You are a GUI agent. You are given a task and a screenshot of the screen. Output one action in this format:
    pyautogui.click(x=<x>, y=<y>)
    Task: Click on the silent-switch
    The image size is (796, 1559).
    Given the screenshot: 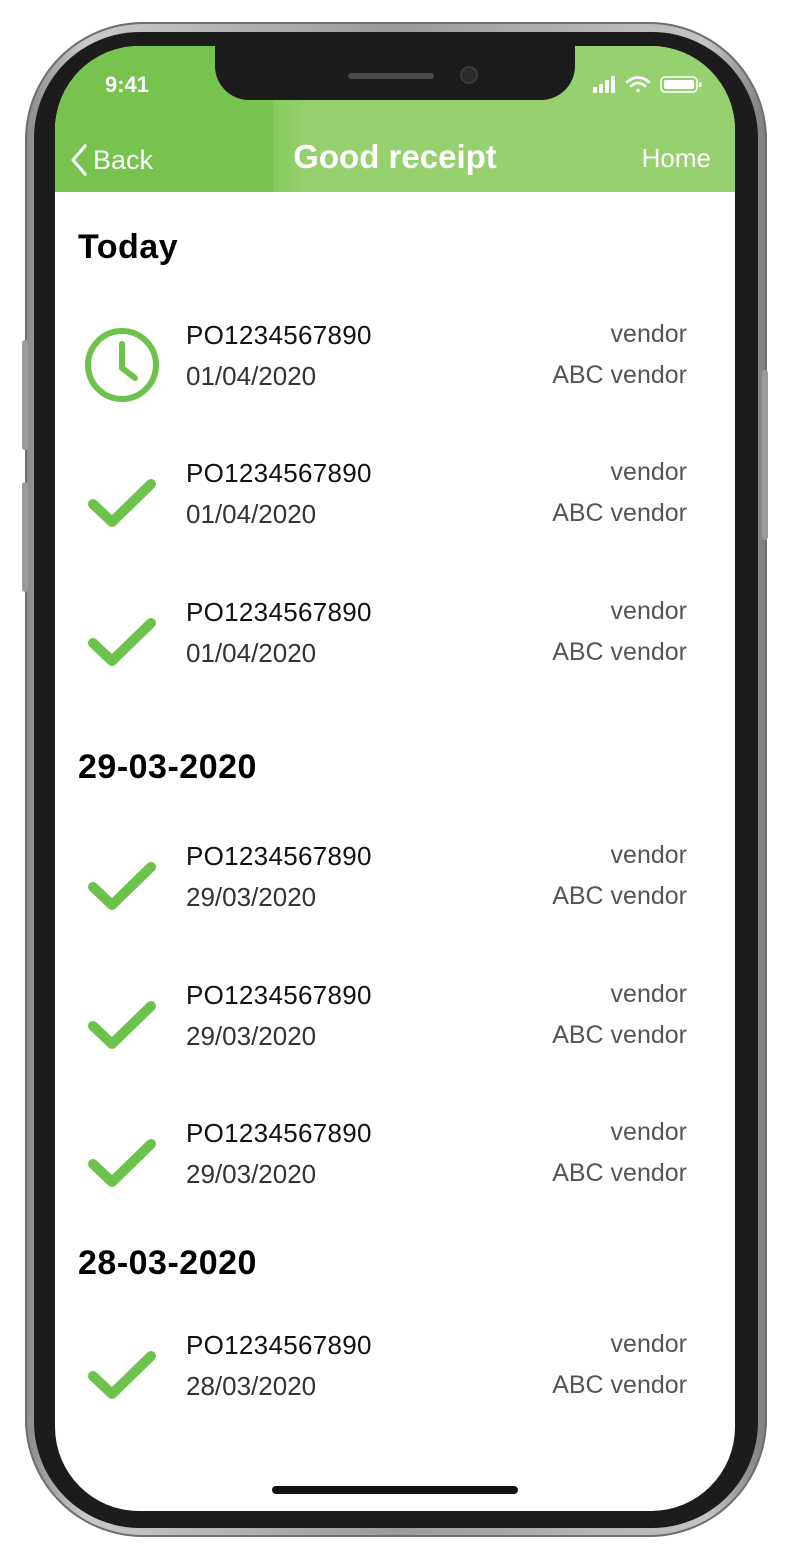 What is the action you would take?
    pyautogui.click(x=25, y=395)
    